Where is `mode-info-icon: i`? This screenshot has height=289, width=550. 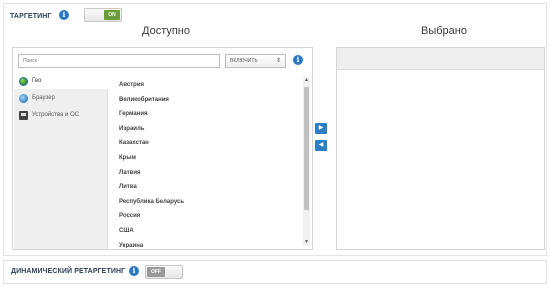 mode-info-icon: i is located at coordinates (298, 60).